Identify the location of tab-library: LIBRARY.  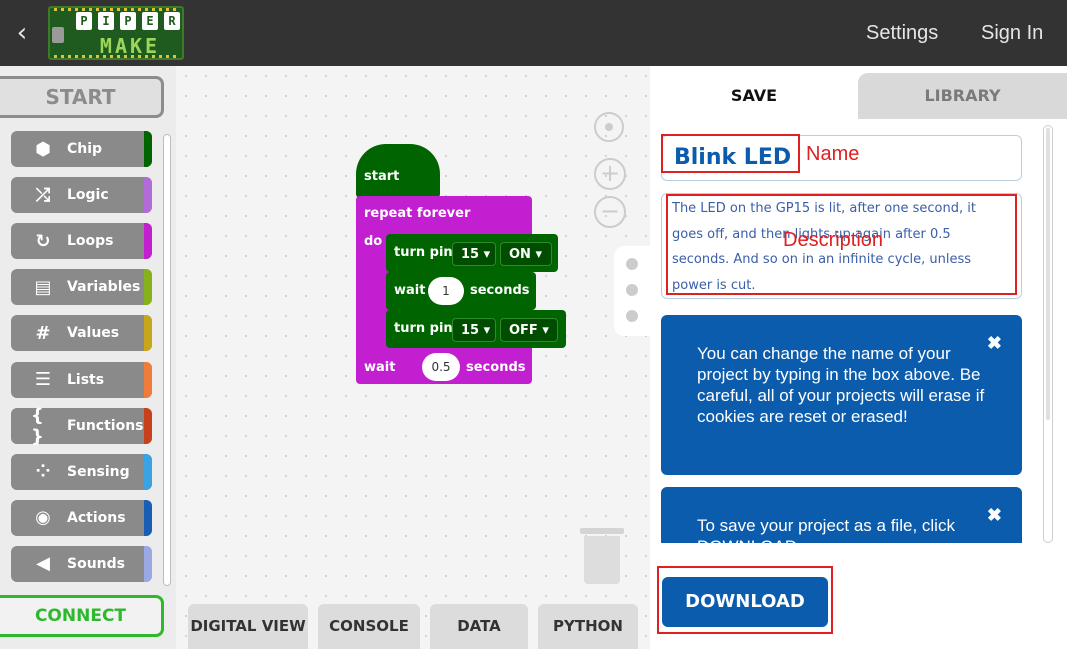
(962, 96).